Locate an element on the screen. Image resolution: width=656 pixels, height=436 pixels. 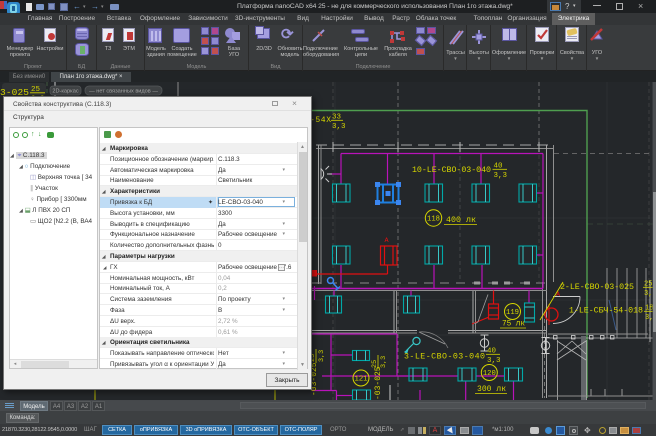
svg-text: 2-LE-CBO-03-025 is located at coordinates (597, 287).